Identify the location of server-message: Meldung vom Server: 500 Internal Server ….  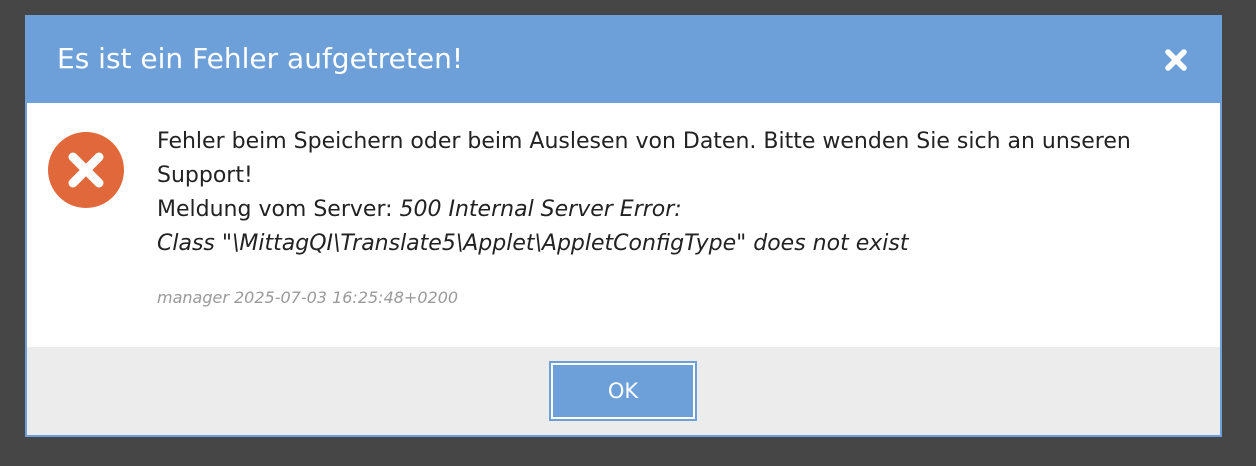
(677, 210).